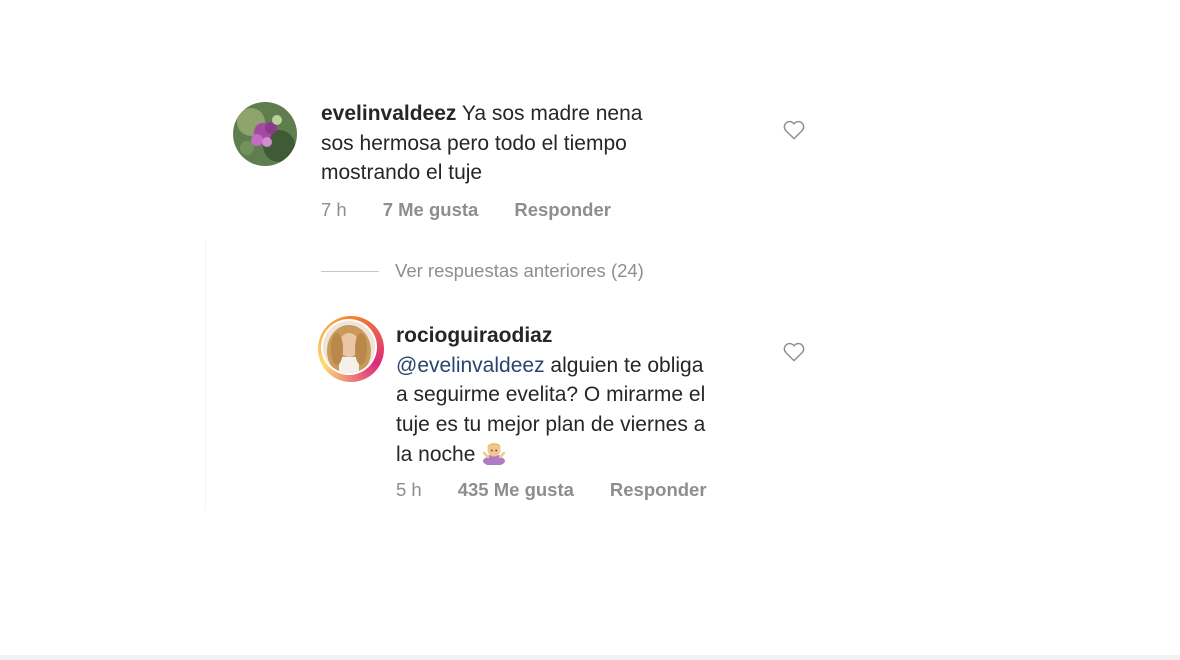 The image size is (1180, 660). I want to click on comment-line: alguien te obliga, so click(627, 365).